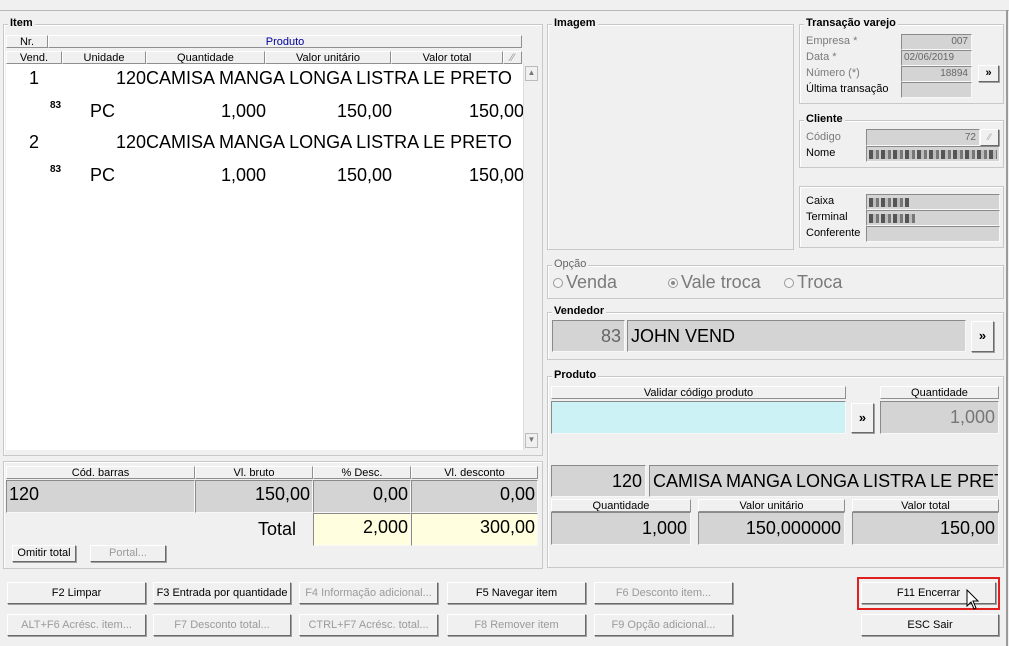 The width and height of the screenshot is (1009, 646). Describe the element at coordinates (364, 175) in the screenshot. I see `item-2-valor-unitario: 150,00` at that location.